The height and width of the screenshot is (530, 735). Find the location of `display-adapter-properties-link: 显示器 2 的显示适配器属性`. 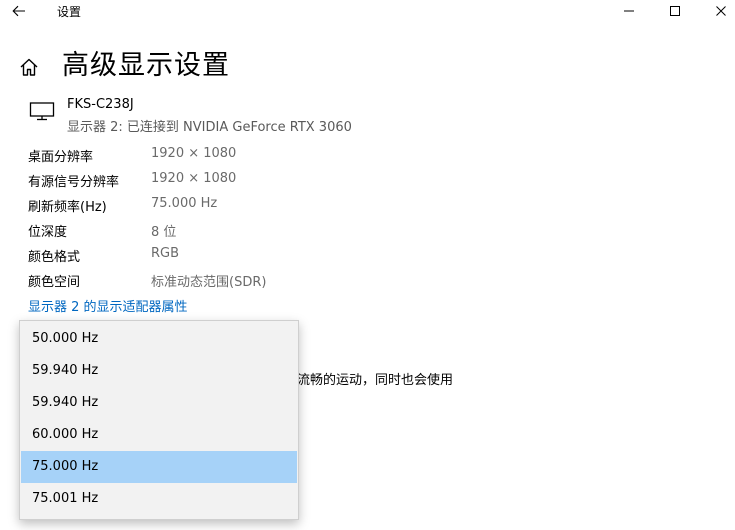

display-adapter-properties-link: 显示器 2 的显示适配器属性 is located at coordinates (108, 305).